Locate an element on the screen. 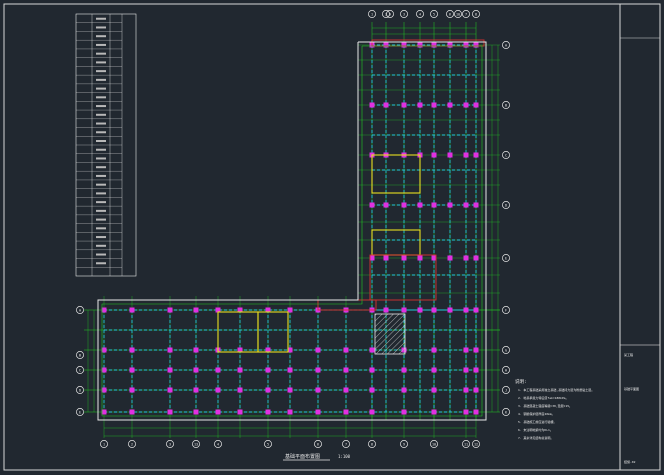  top-axis-bubble-label: 6 is located at coordinates (450, 14).